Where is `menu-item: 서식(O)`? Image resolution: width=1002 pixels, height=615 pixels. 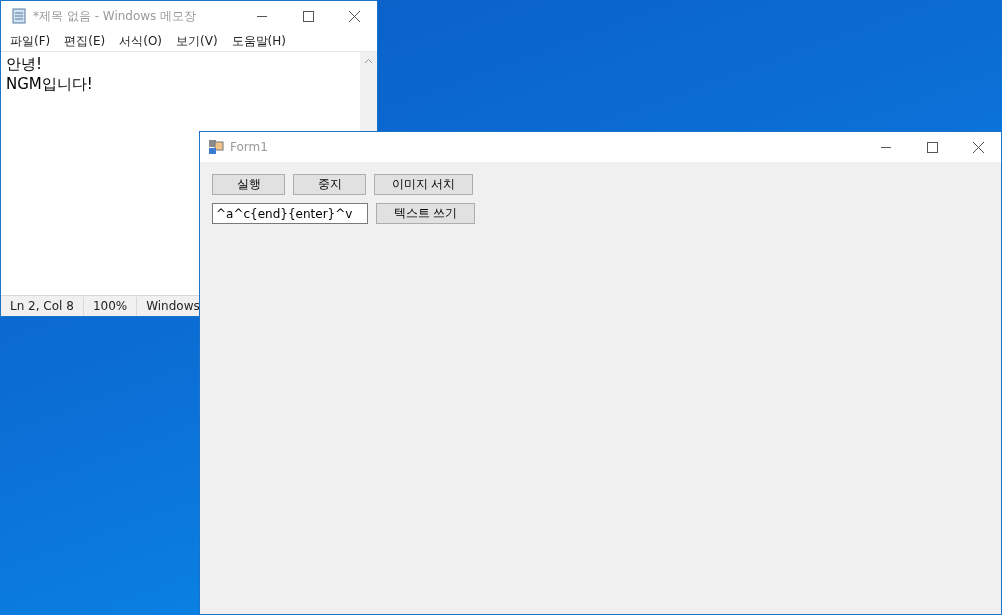 menu-item: 서식(O) is located at coordinates (141, 41).